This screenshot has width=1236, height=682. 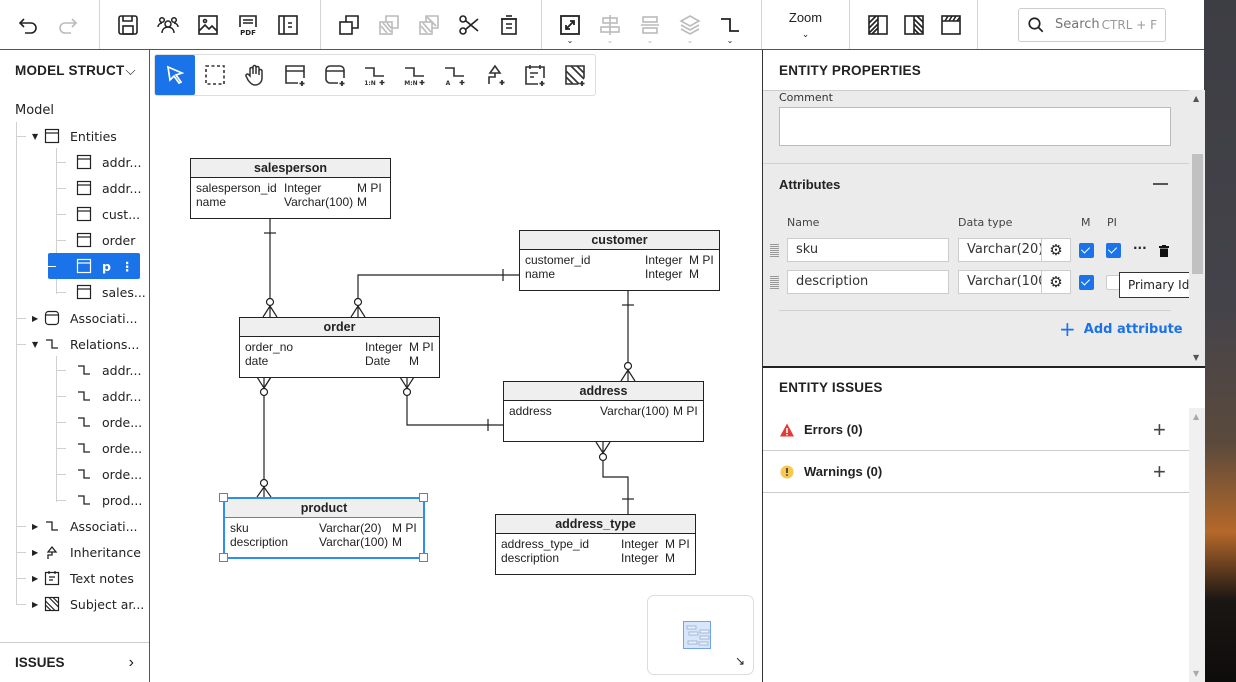 I want to click on minimap-viewport, so click(x=697, y=635).